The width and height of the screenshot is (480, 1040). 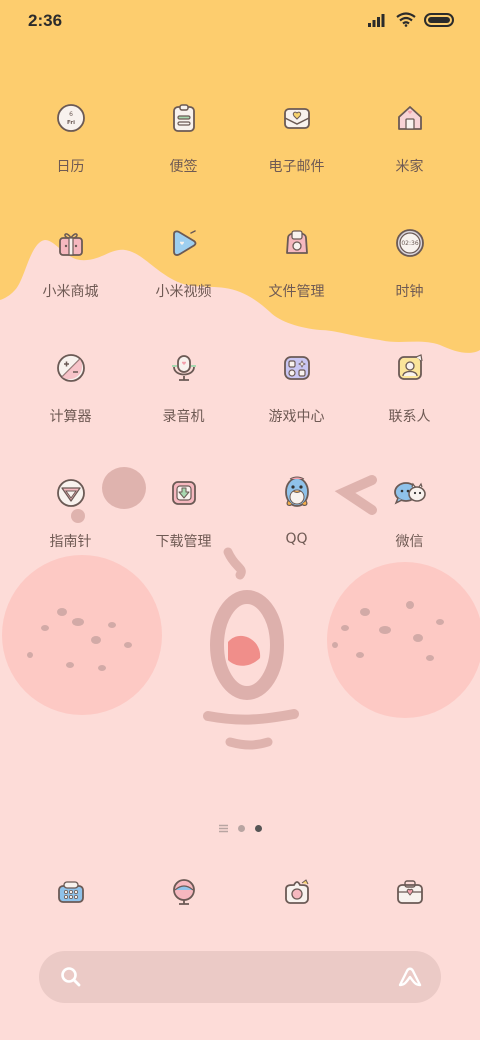 I want to click on download-icon, so click(x=183, y=493).